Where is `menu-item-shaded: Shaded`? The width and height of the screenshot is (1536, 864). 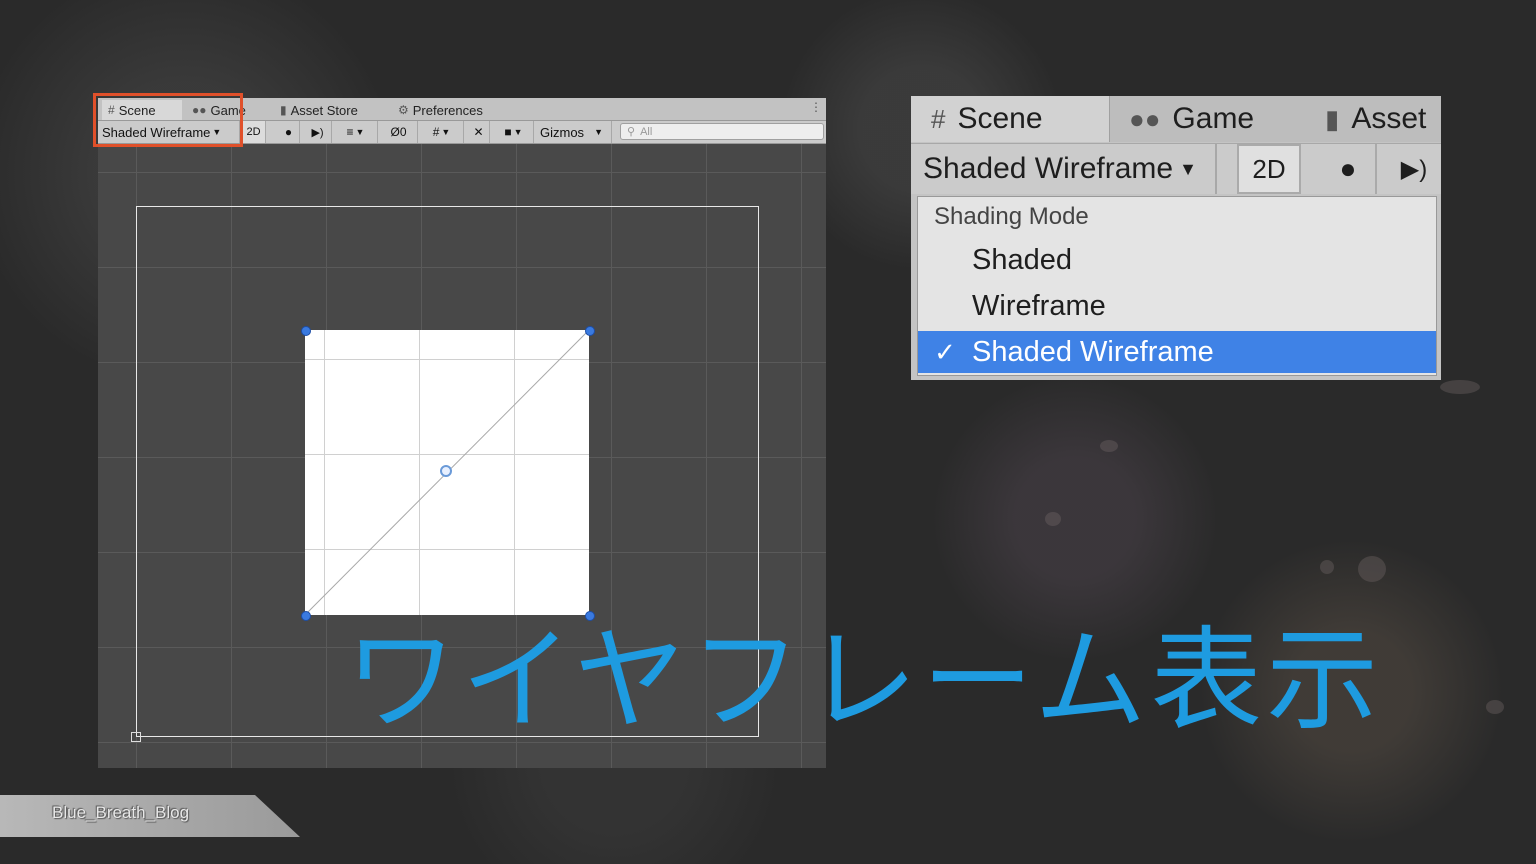
menu-item-shaded: Shaded is located at coordinates (1177, 260).